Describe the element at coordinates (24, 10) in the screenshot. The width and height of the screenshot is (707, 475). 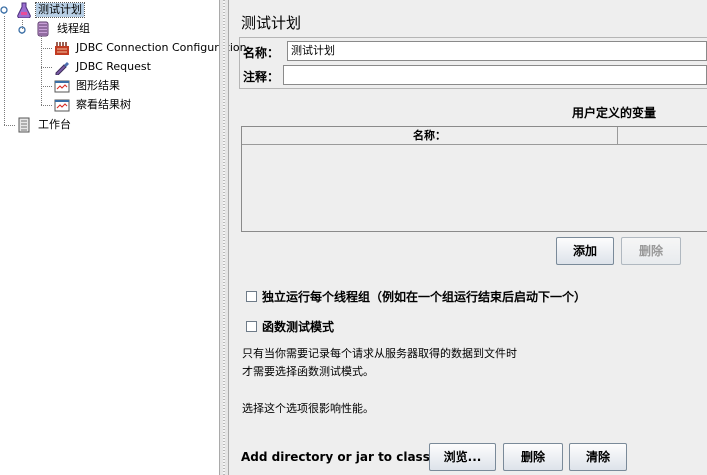
I see `test-plan-icon` at that location.